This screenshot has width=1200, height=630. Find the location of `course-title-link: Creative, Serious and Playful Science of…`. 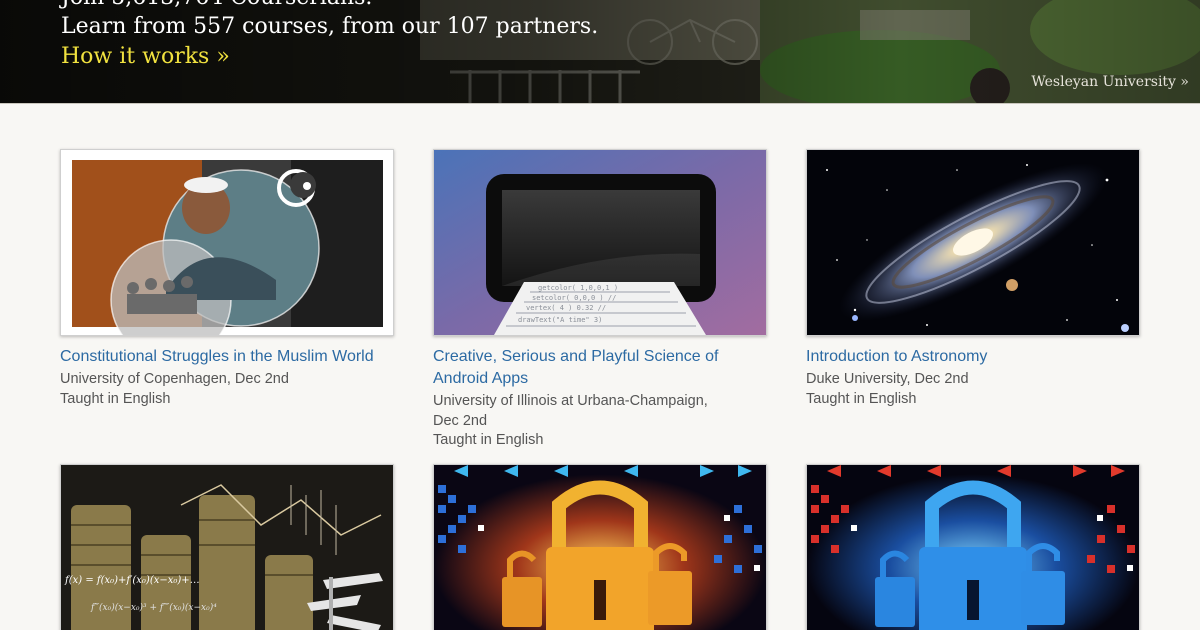

course-title-link: Creative, Serious and Playful Science of… is located at coordinates (600, 368).